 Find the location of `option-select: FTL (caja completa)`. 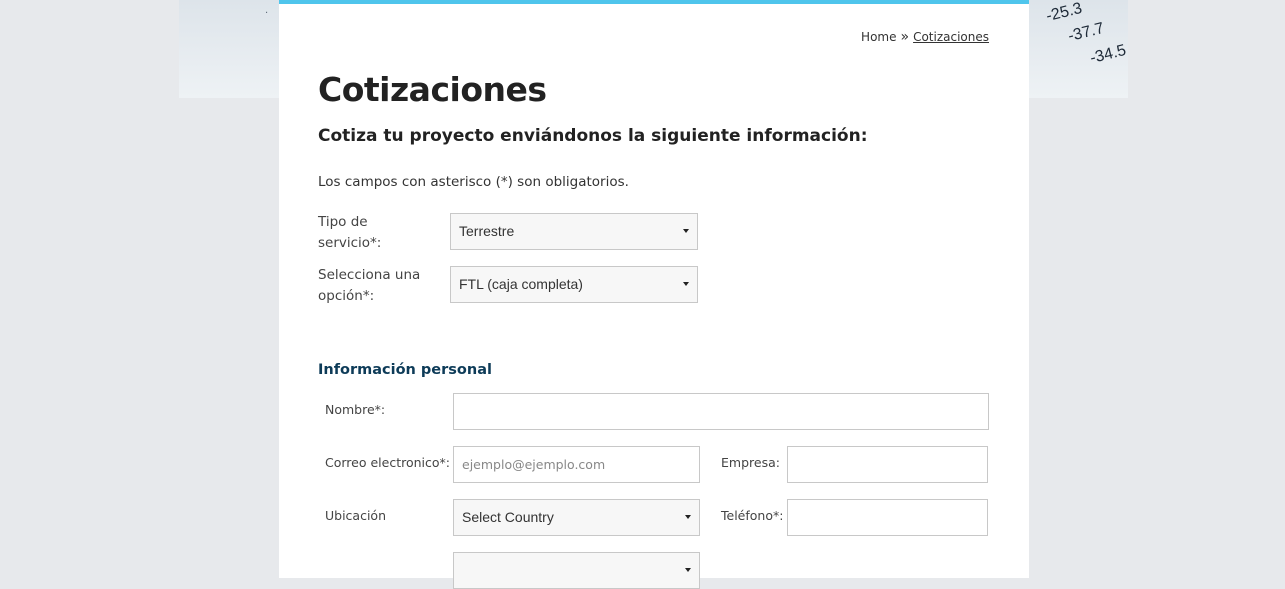

option-select: FTL (caja completa) is located at coordinates (574, 284).